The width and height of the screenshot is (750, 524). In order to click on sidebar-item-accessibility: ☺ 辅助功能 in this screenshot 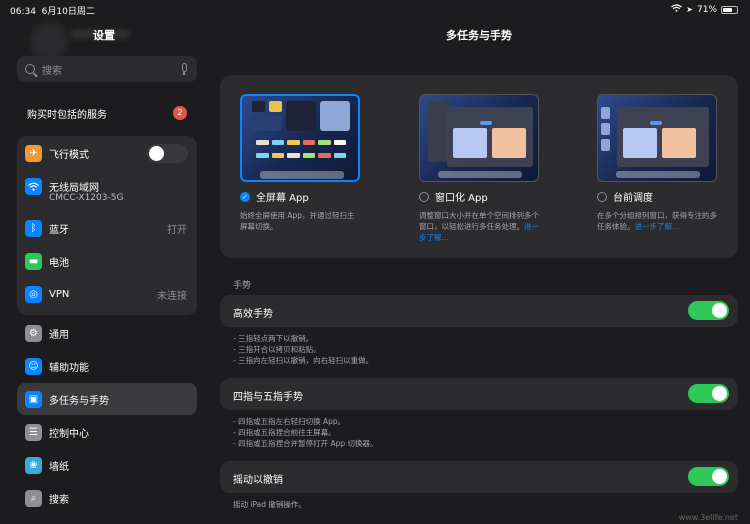, I will do `click(107, 366)`.